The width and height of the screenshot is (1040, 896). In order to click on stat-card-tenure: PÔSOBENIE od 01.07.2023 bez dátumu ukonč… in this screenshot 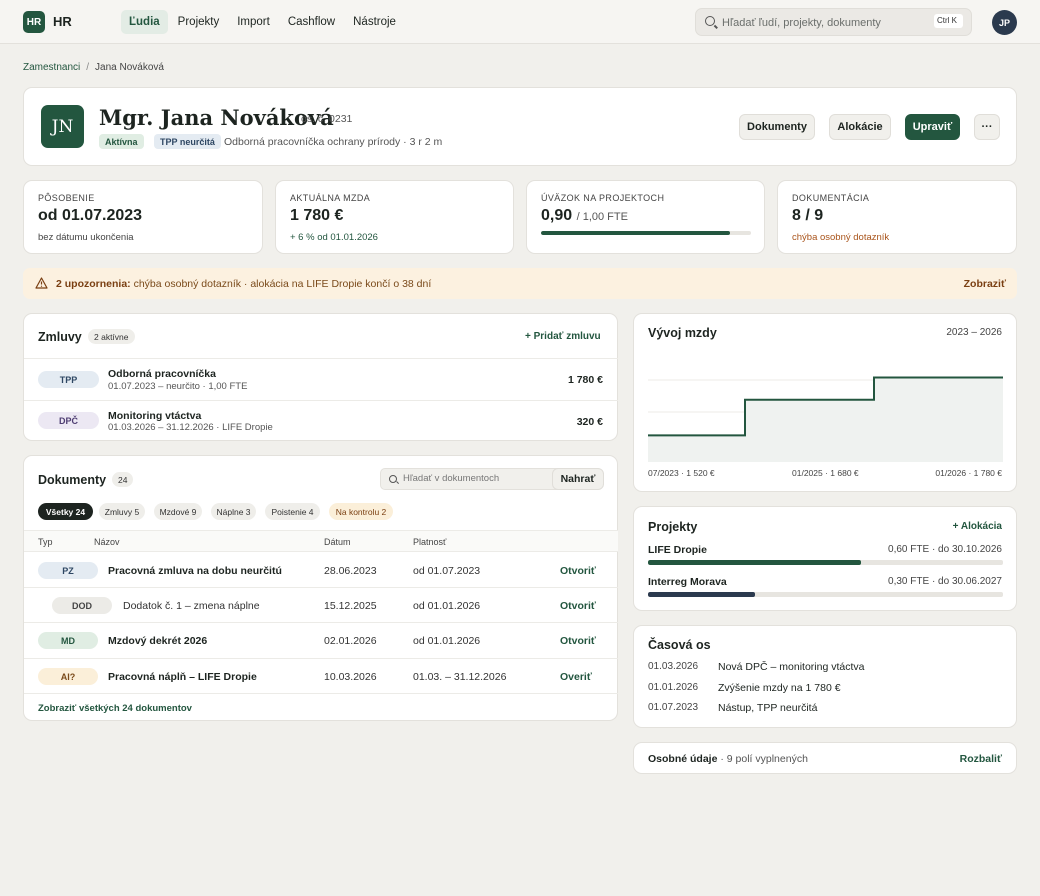, I will do `click(143, 217)`.